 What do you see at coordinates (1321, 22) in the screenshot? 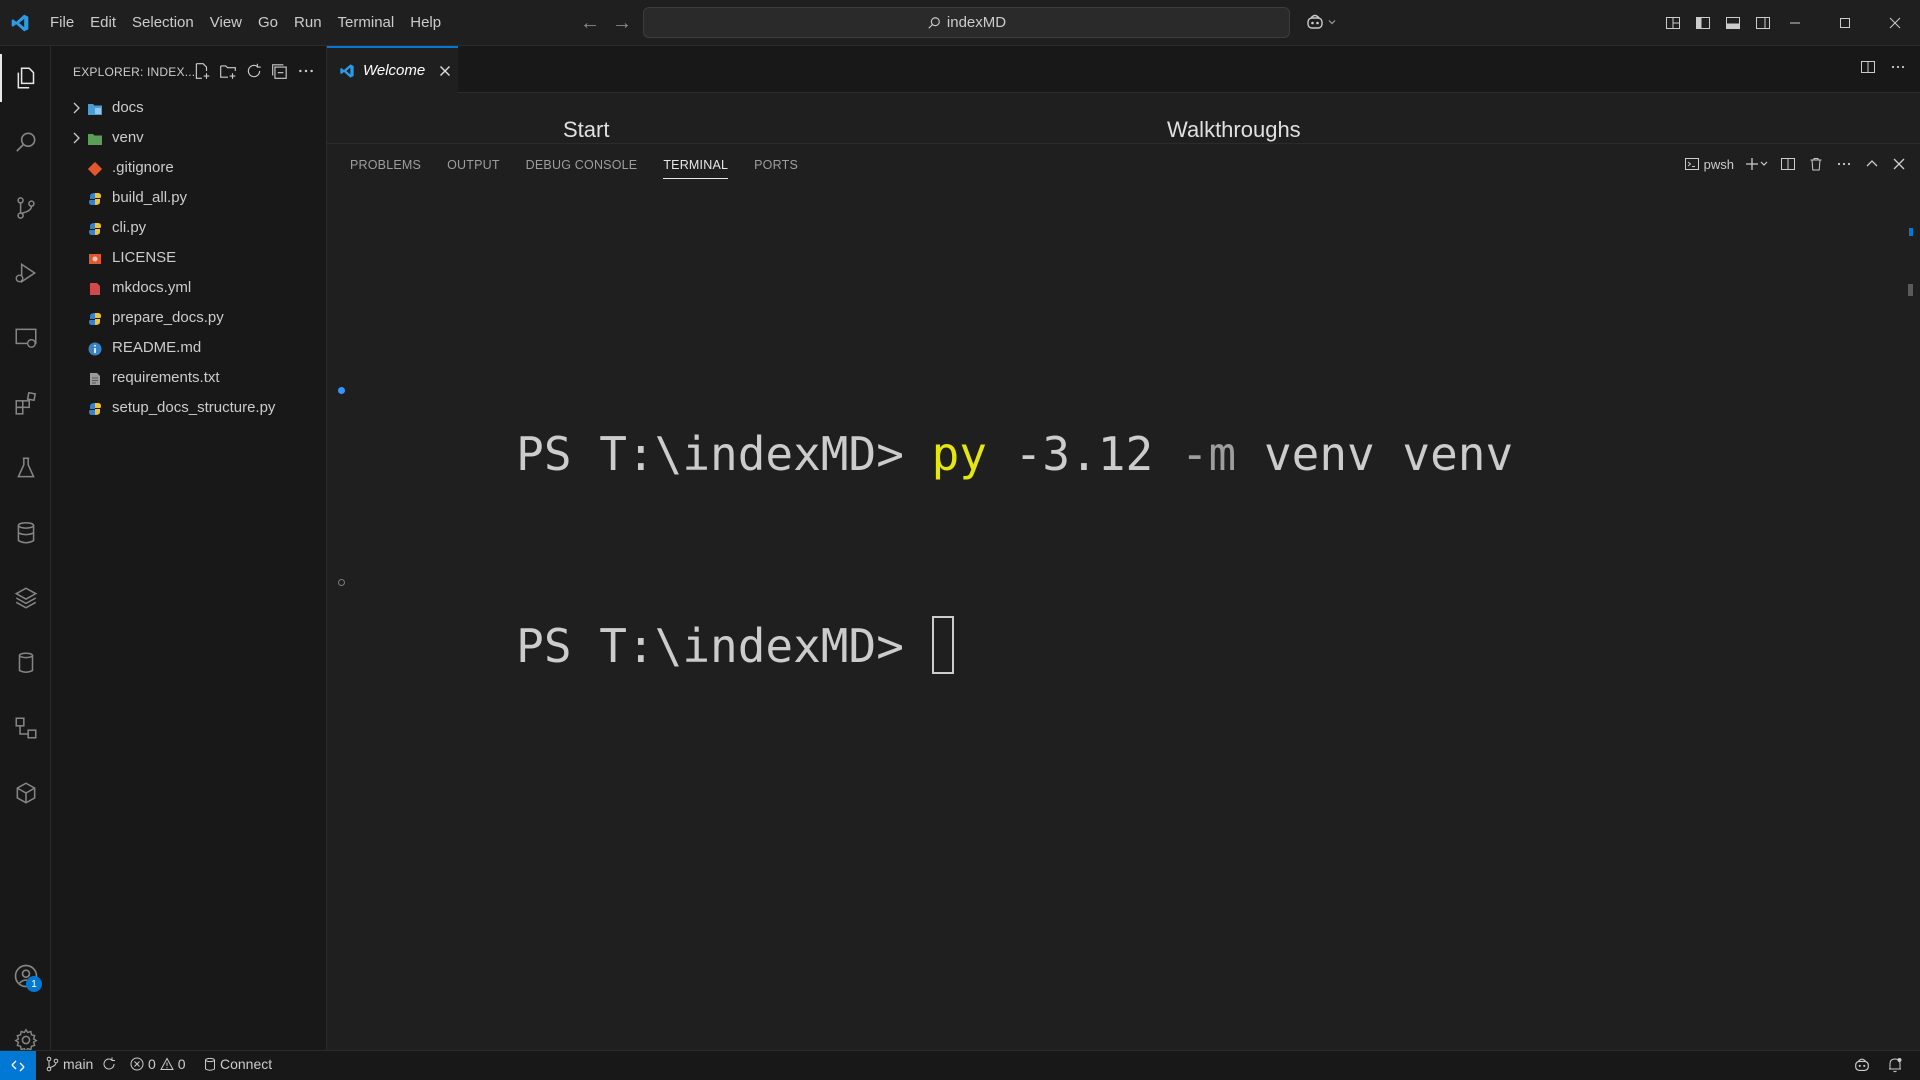
I see `copilot-menu-button` at bounding box center [1321, 22].